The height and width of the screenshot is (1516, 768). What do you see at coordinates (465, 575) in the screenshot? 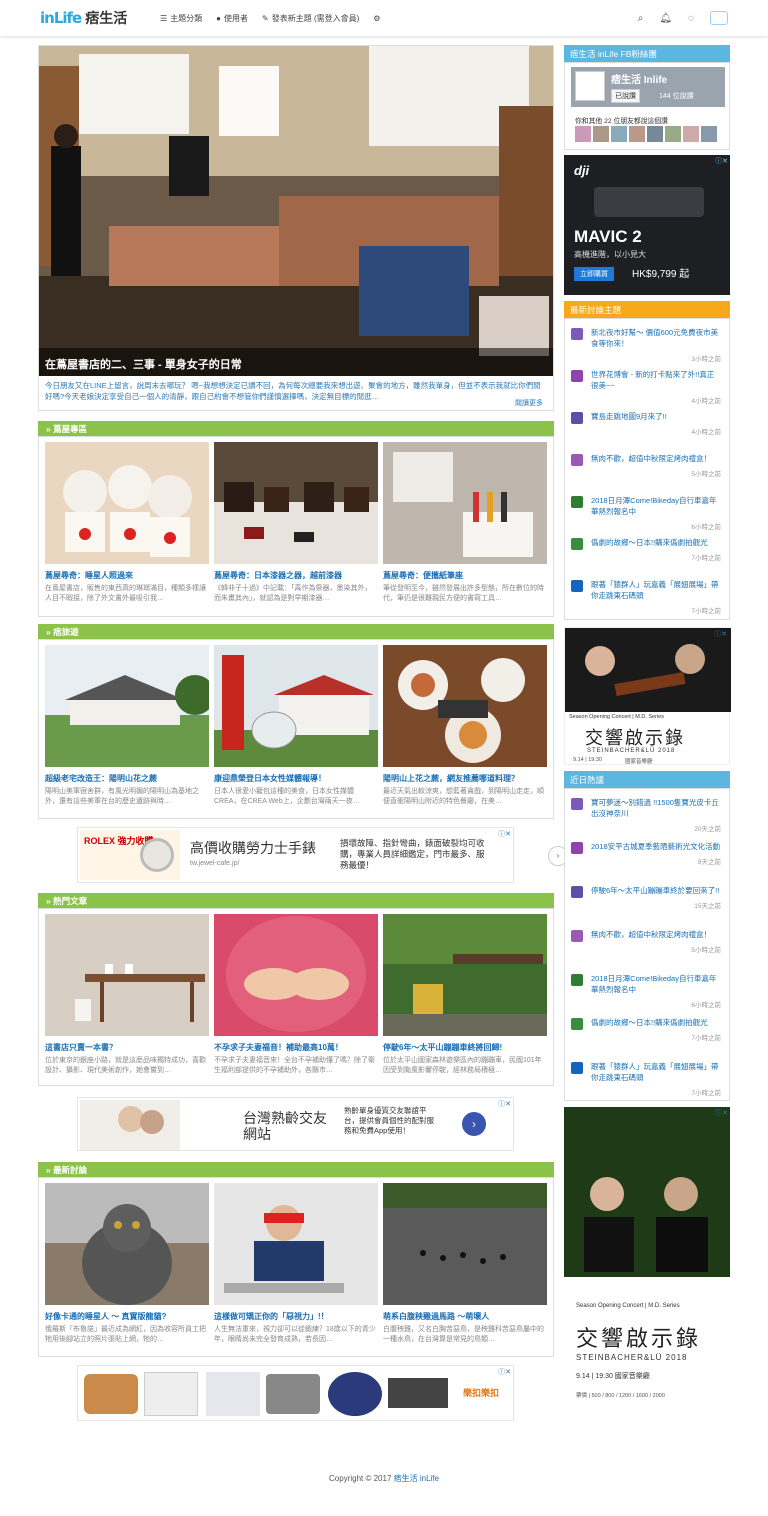
I see `article-title: 蔦屋尋奇：便攜紙筆座` at bounding box center [465, 575].